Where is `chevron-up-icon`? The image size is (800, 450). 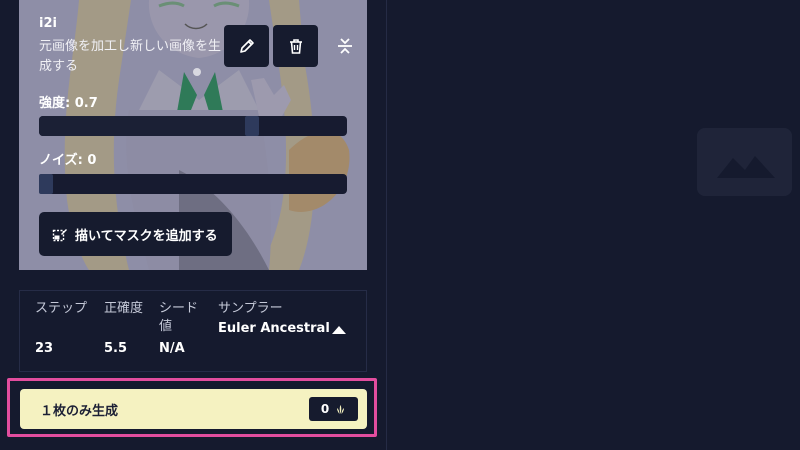 chevron-up-icon is located at coordinates (339, 330).